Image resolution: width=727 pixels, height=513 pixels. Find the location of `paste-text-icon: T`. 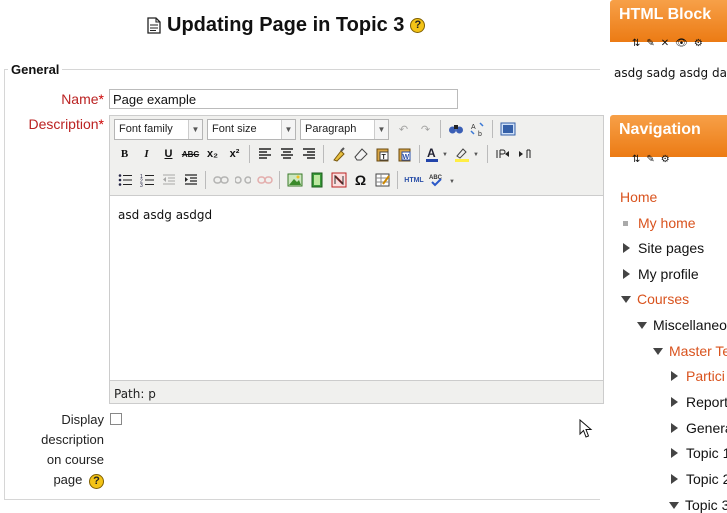

paste-text-icon: T is located at coordinates (382, 154).